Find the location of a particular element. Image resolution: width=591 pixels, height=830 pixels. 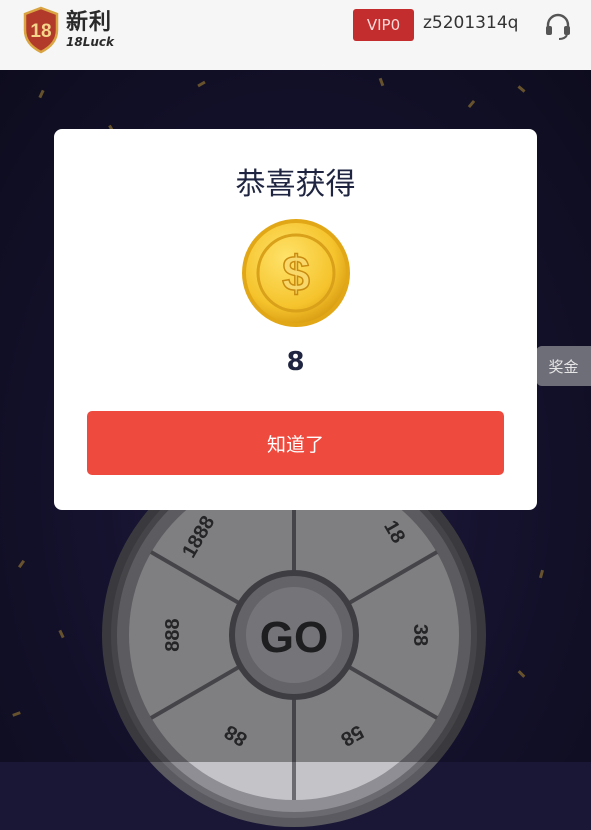

modal-title: 恭喜获得 is located at coordinates (295, 184).